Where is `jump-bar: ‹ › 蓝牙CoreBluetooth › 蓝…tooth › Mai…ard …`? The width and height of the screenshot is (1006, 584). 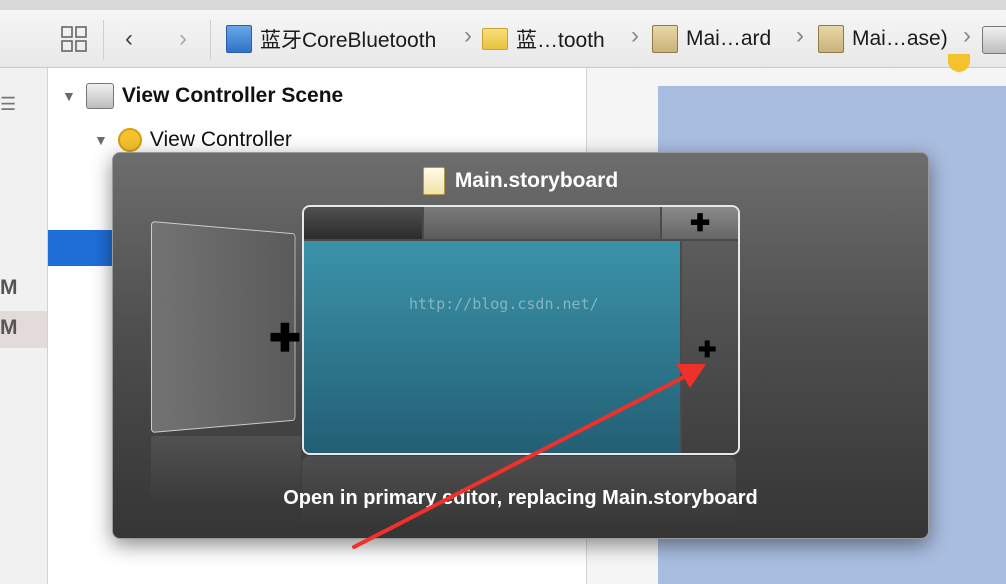
jump-bar: ‹ › 蓝牙CoreBluetooth › 蓝…tooth › Mai…ard … is located at coordinates (503, 34).